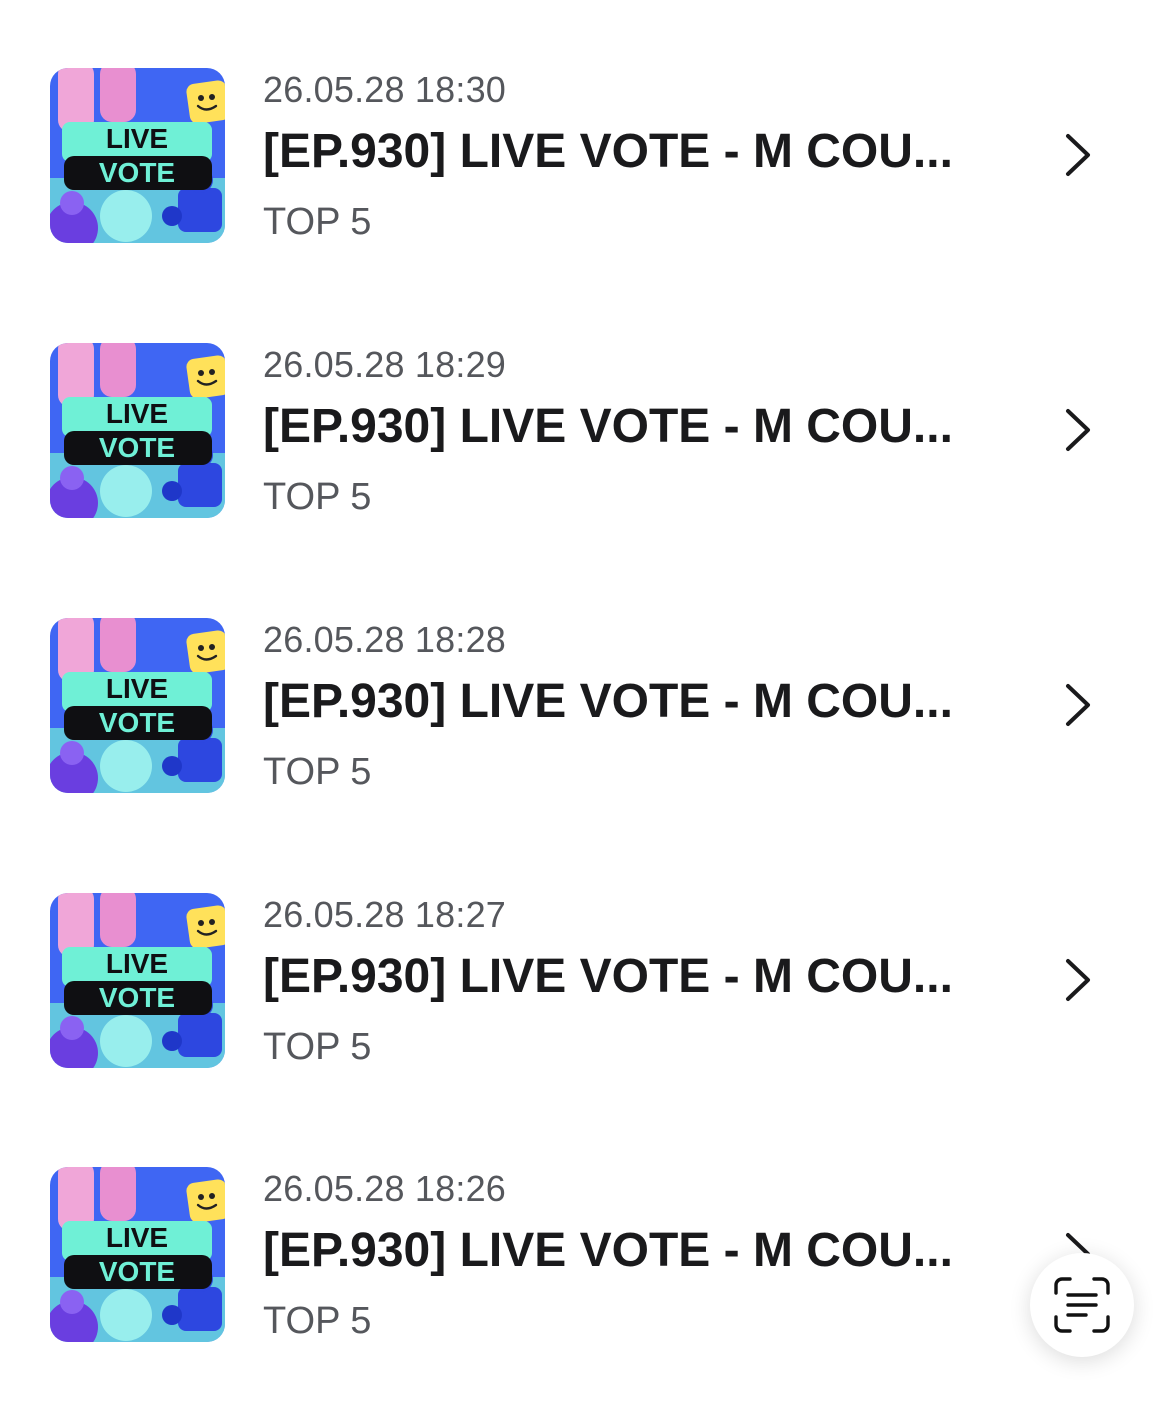 The width and height of the screenshot is (1170, 1421). I want to click on text-scan-button, so click(1082, 1305).